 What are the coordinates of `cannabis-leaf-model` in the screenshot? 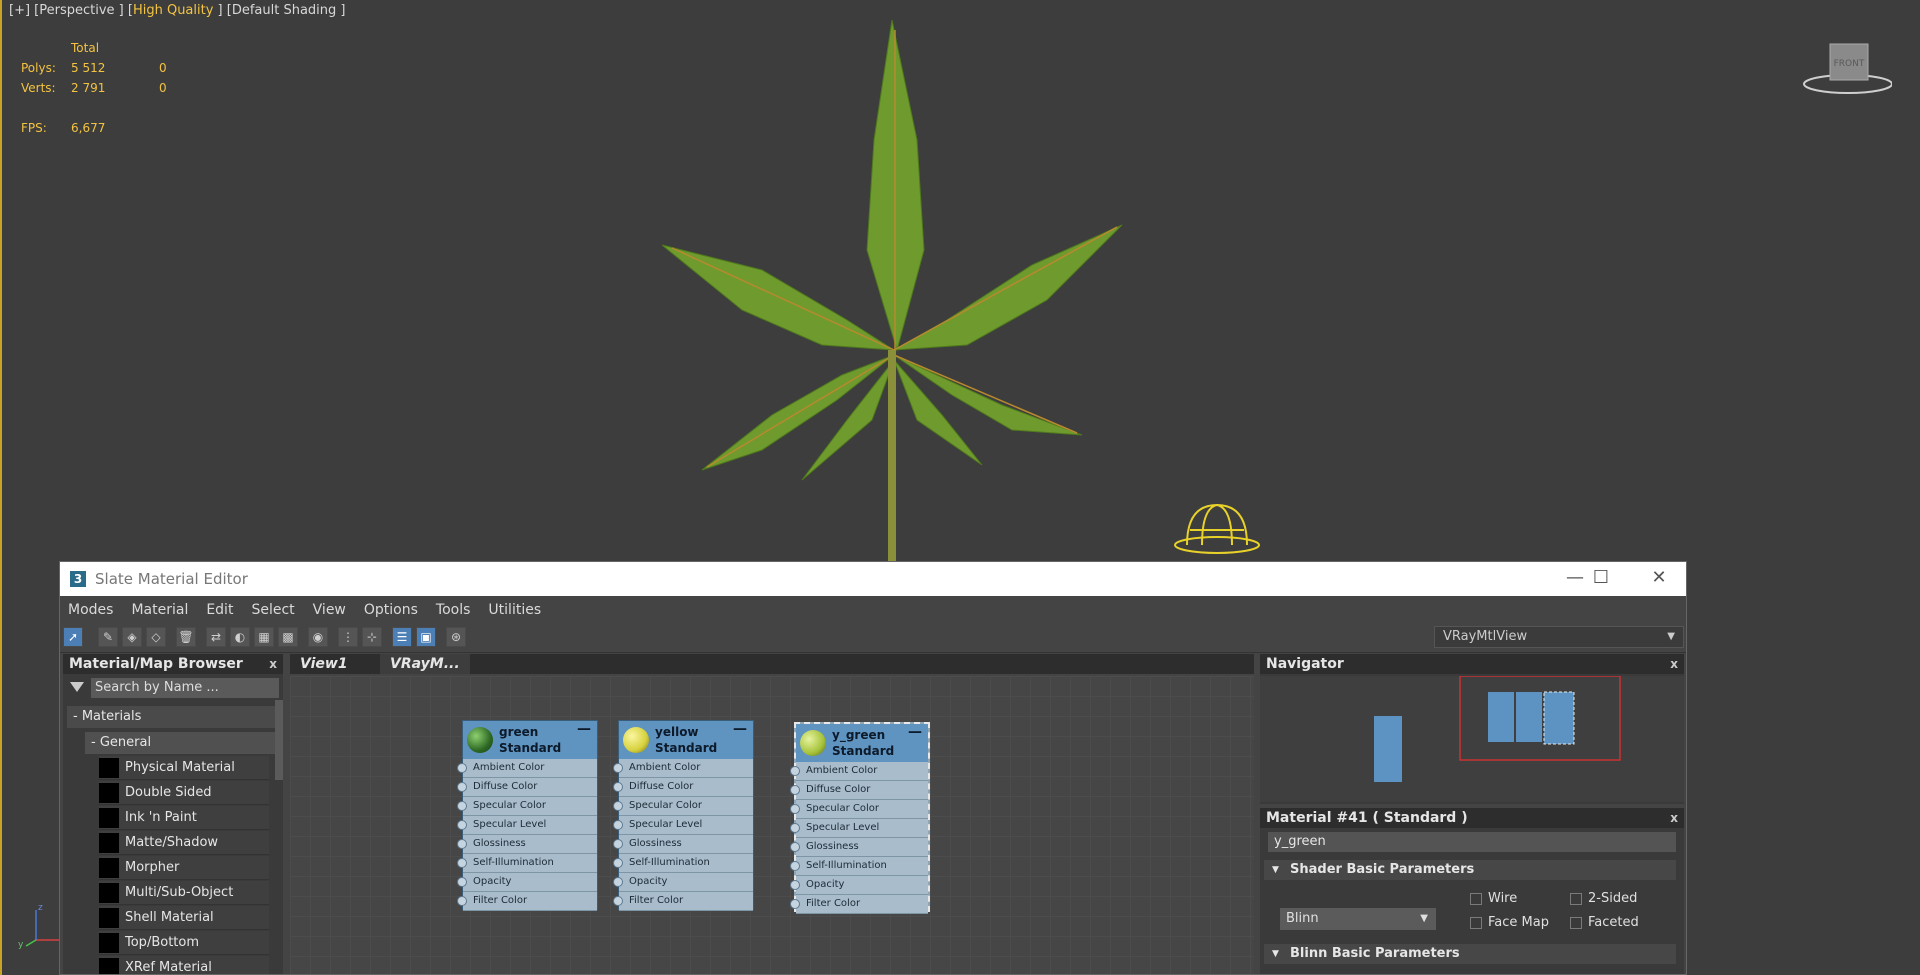 It's located at (897, 292).